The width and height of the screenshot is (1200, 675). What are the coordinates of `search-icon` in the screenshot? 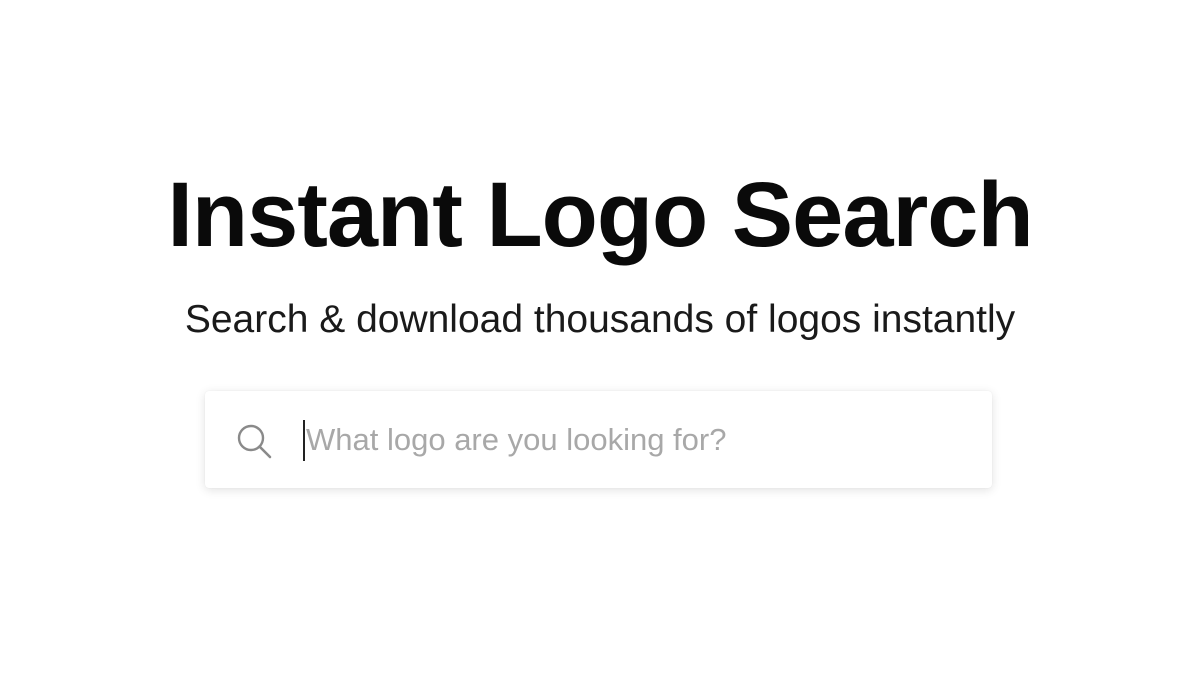 It's located at (255, 442).